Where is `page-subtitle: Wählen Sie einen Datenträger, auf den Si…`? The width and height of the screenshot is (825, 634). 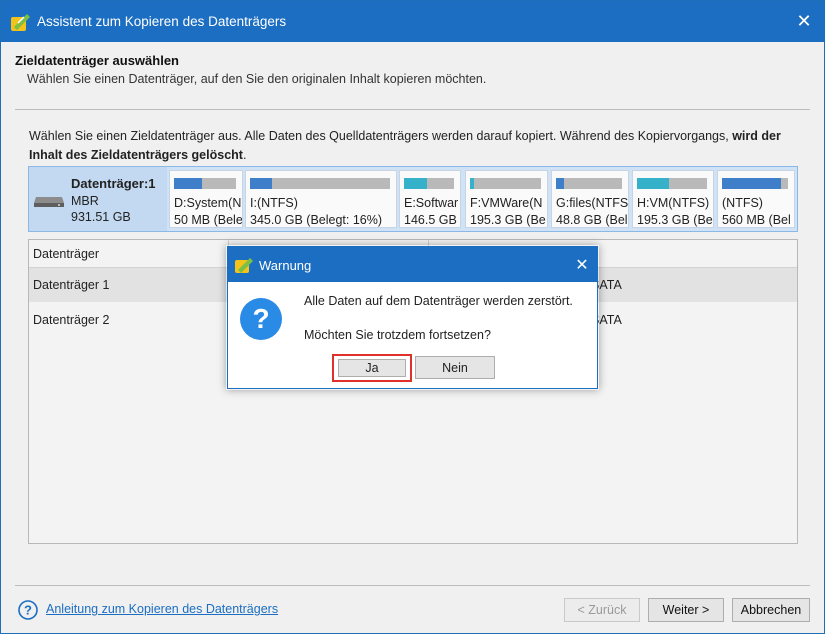 page-subtitle: Wählen Sie einen Datenträger, auf den Si… is located at coordinates (257, 79).